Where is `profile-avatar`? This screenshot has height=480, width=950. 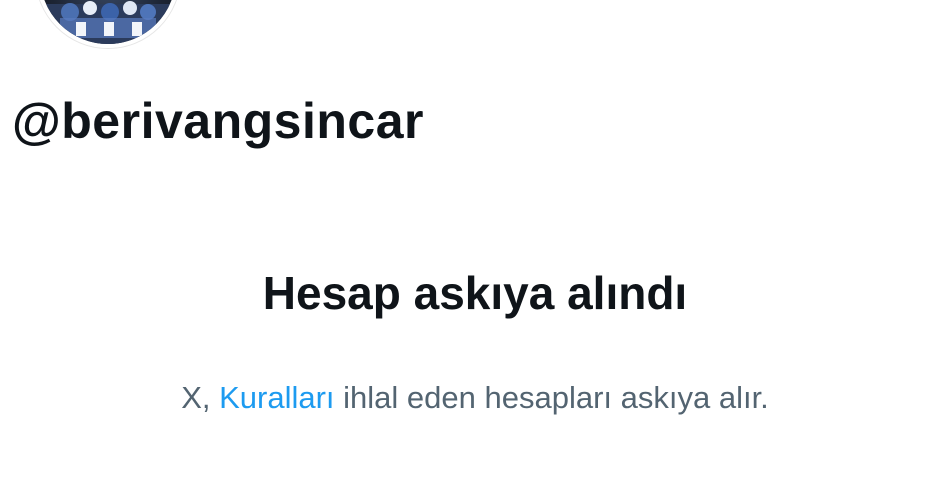
profile-avatar is located at coordinates (108, 24).